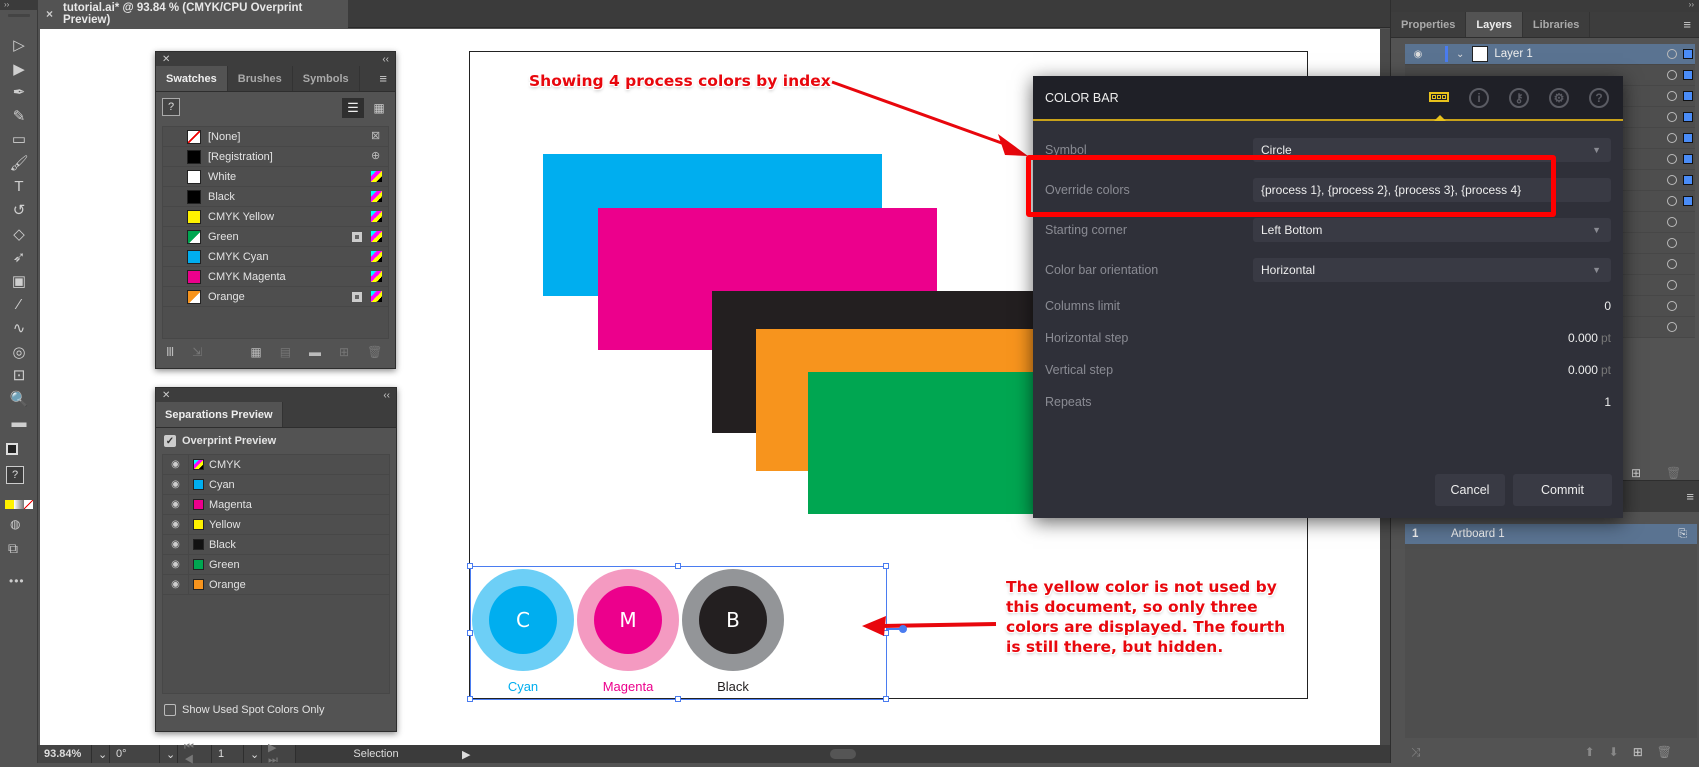 This screenshot has width=1699, height=767. I want to click on artboard-dropdown-icon: ⌄, so click(253, 754).